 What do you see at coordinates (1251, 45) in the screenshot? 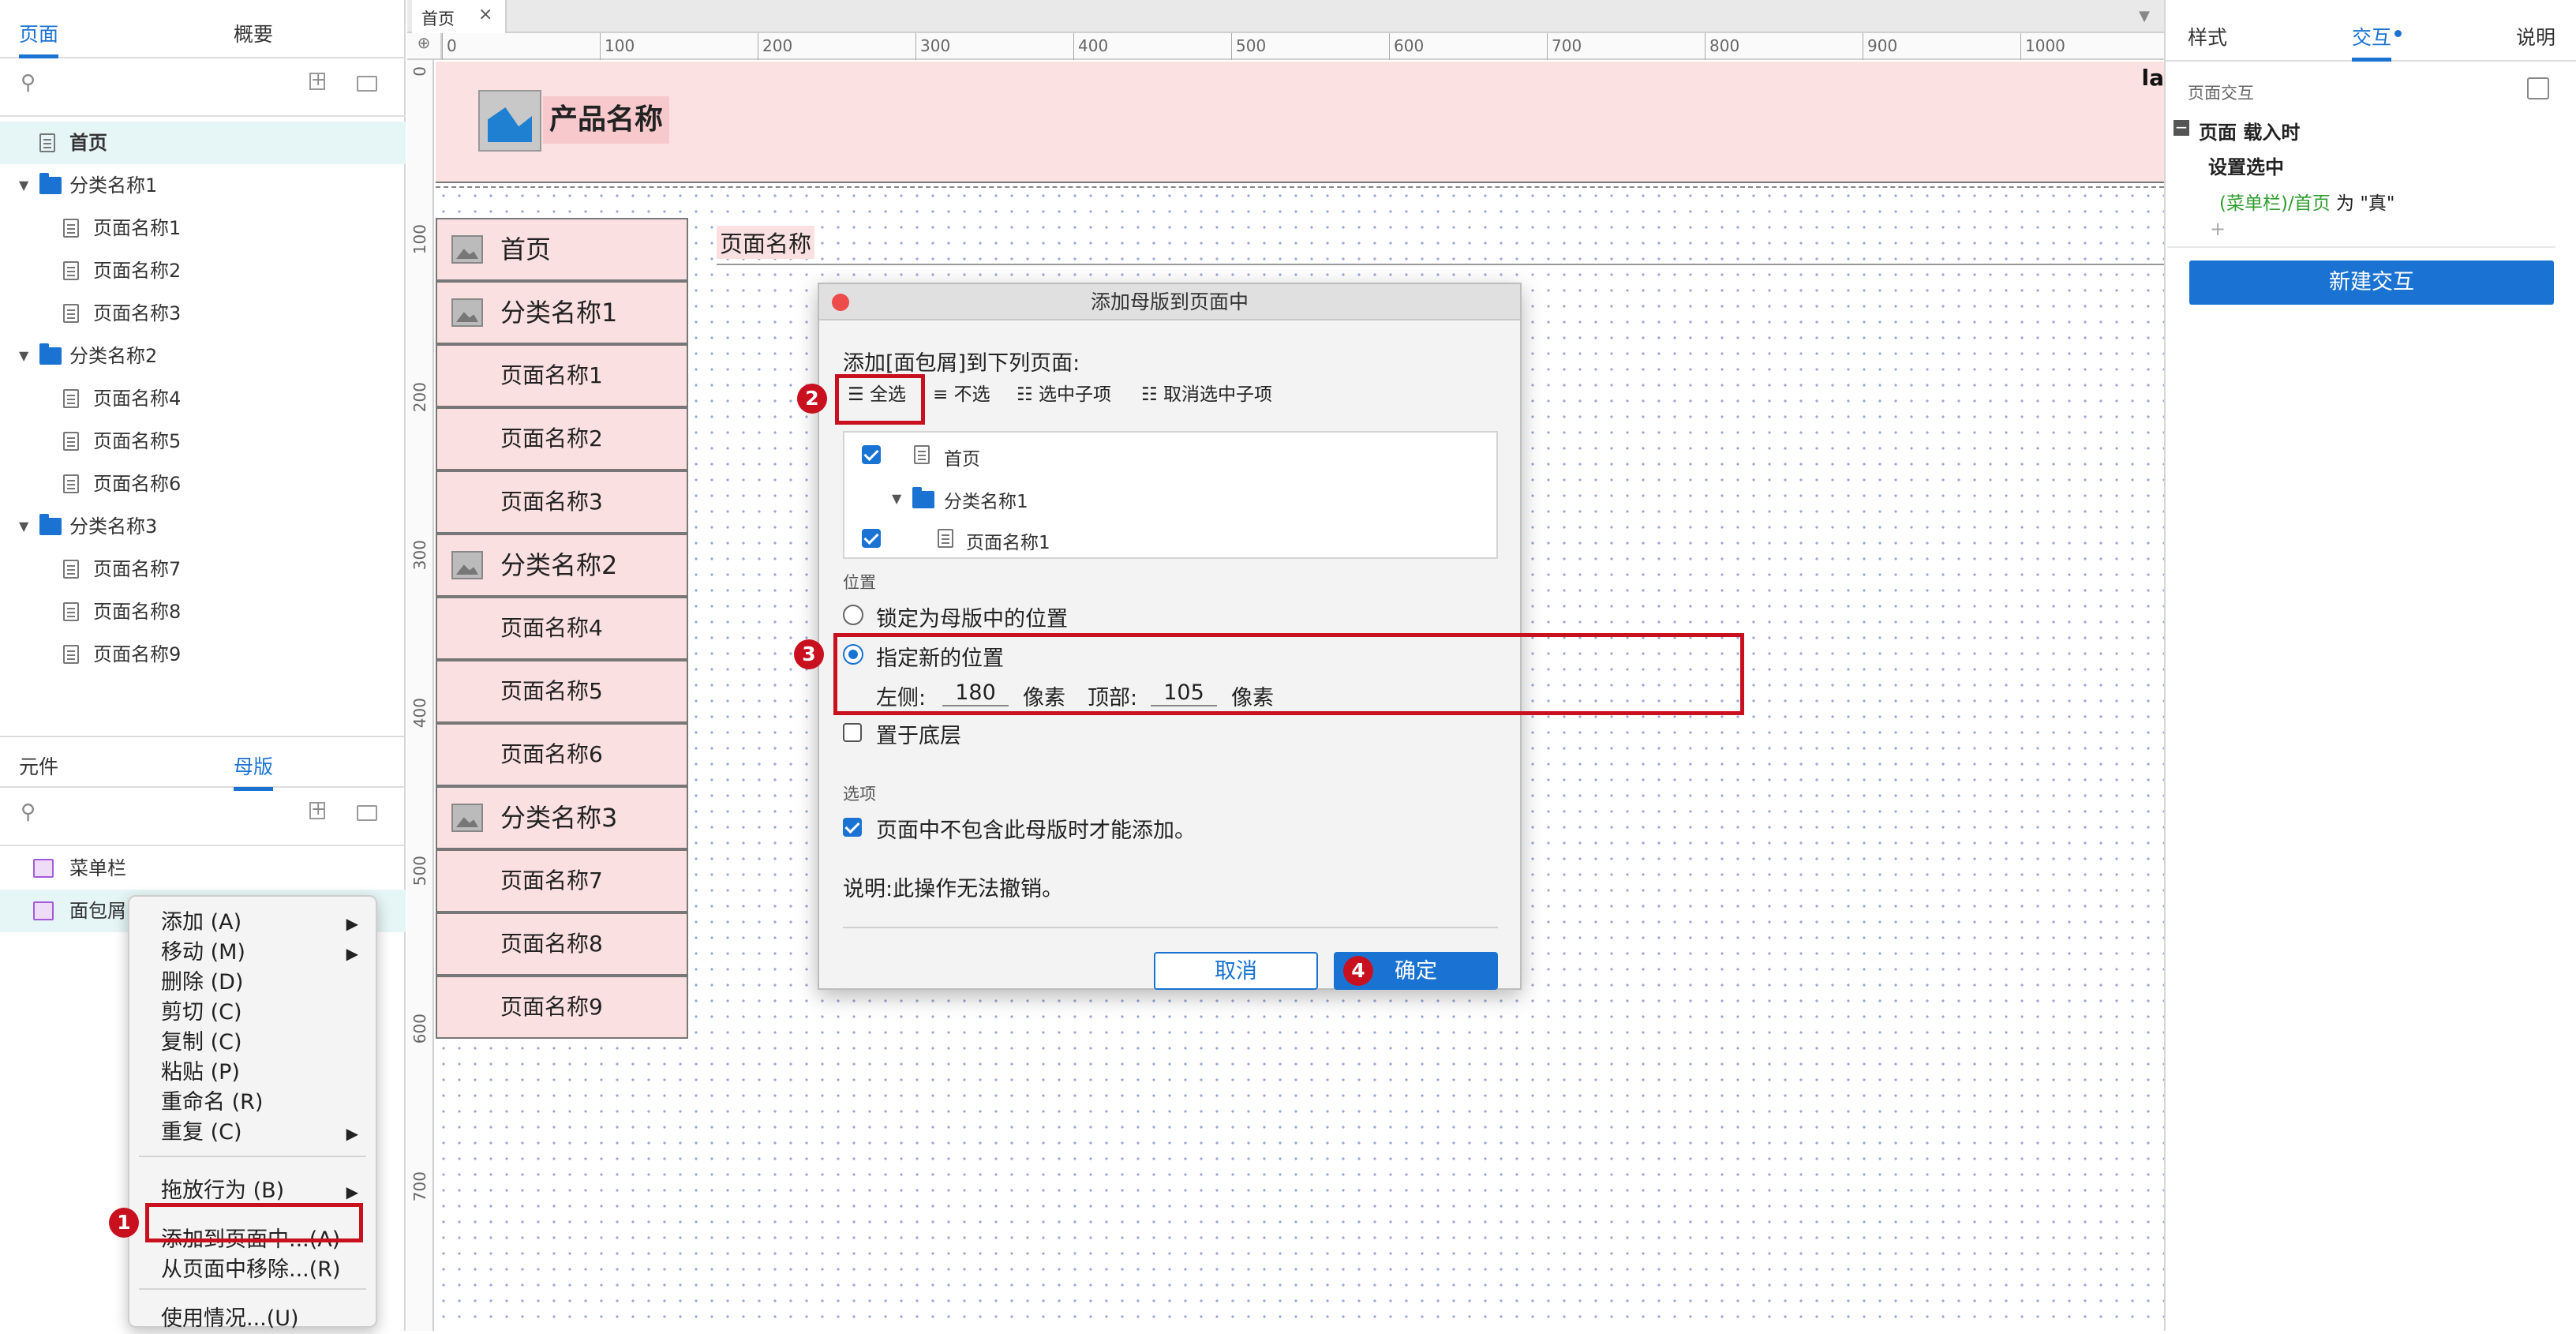
I see `ruler-label: 500` at bounding box center [1251, 45].